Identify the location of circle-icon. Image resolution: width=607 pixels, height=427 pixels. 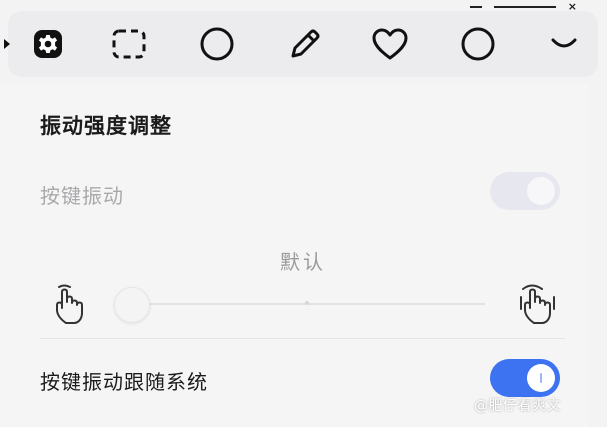
(217, 44).